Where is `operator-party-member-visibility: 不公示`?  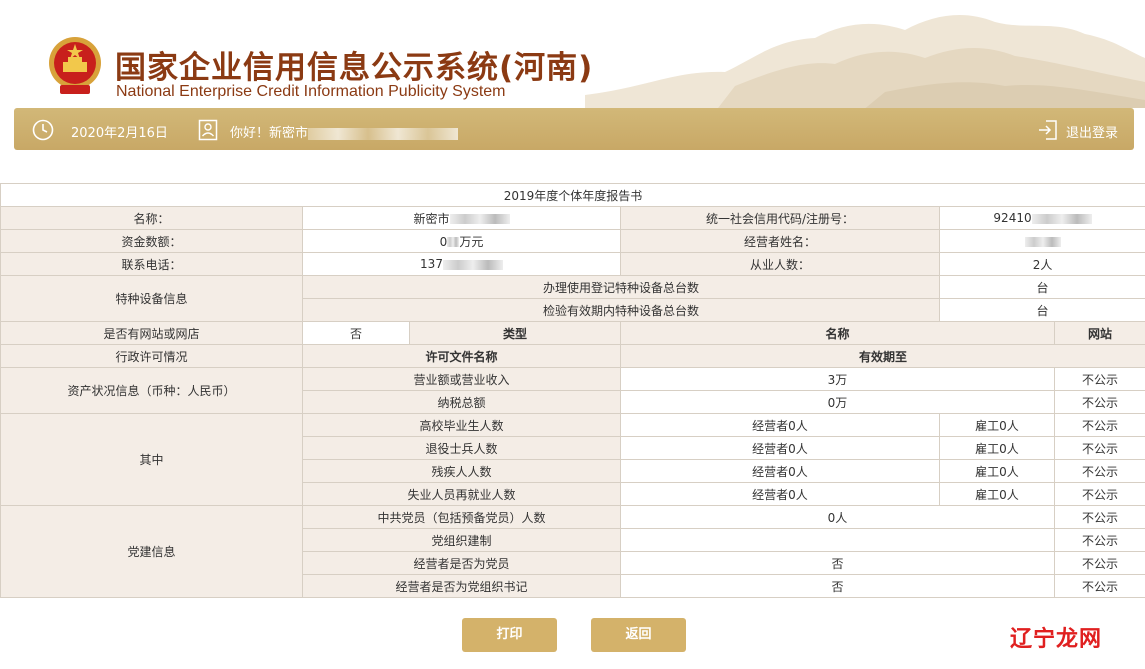
operator-party-member-visibility: 不公示 is located at coordinates (1099, 563).